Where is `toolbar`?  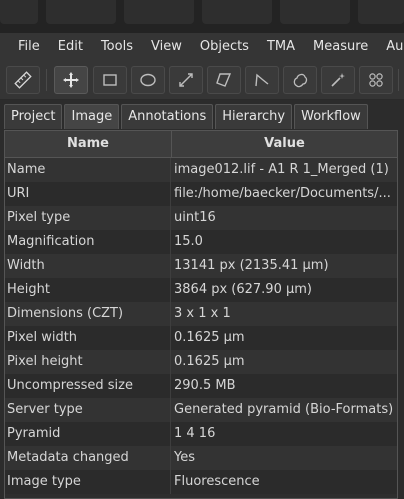
toolbar is located at coordinates (202, 80).